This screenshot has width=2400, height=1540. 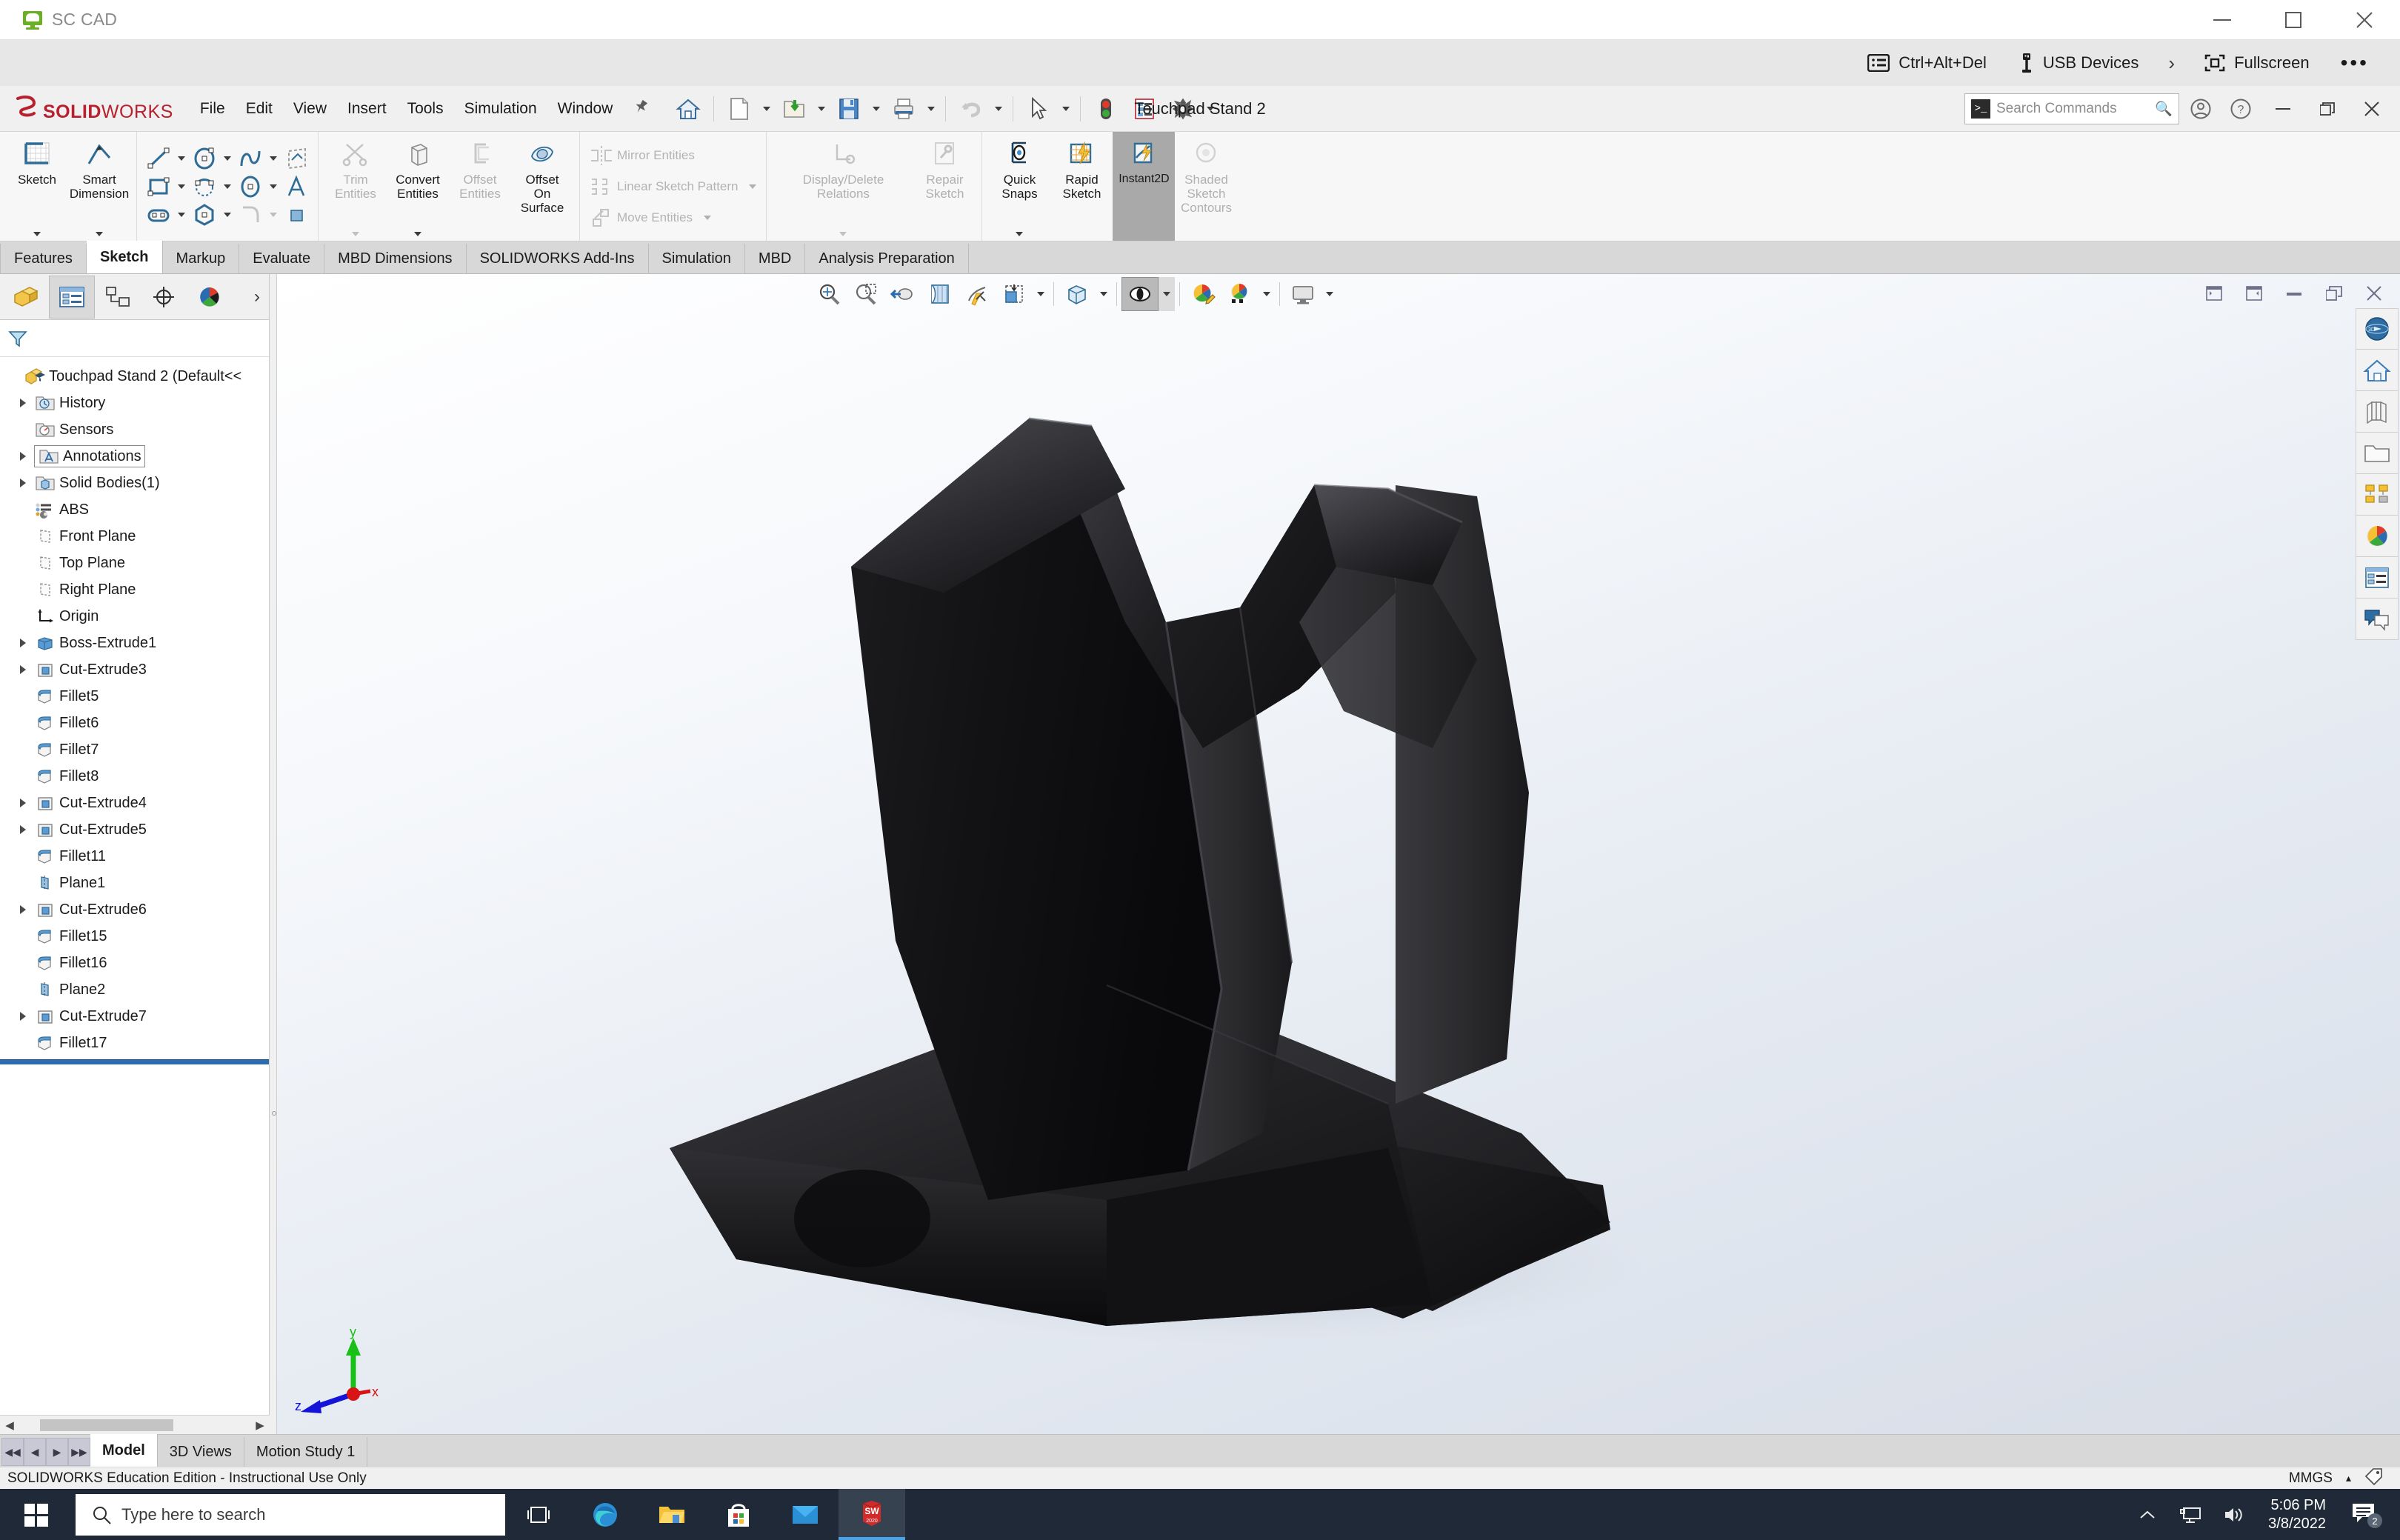 What do you see at coordinates (201, 258) in the screenshot?
I see `tab-markup: Markup` at bounding box center [201, 258].